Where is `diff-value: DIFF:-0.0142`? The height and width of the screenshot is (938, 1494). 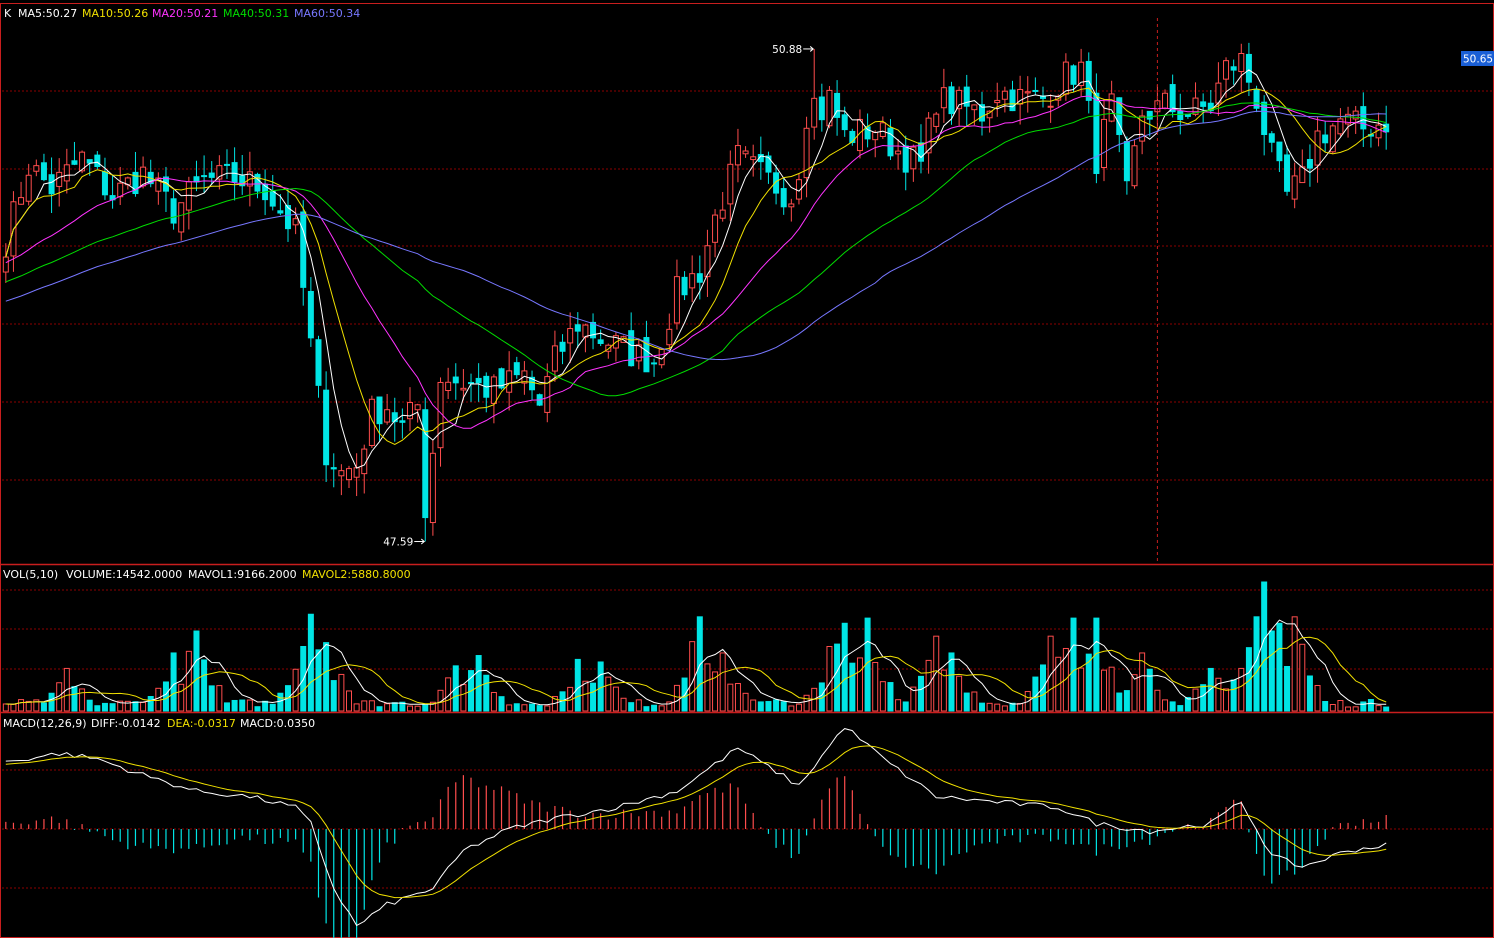 diff-value: DIFF:-0.0142 is located at coordinates (126, 723).